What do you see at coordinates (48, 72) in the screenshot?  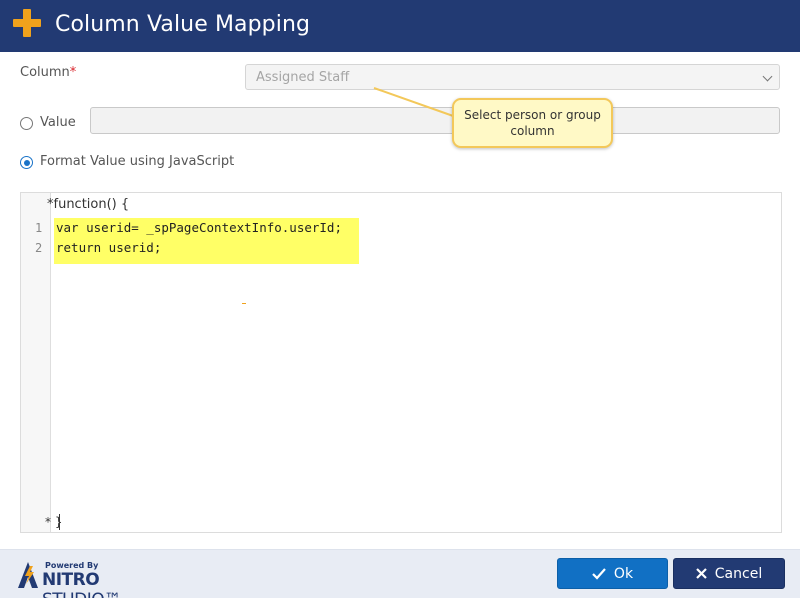 I see `column-label: Column*` at bounding box center [48, 72].